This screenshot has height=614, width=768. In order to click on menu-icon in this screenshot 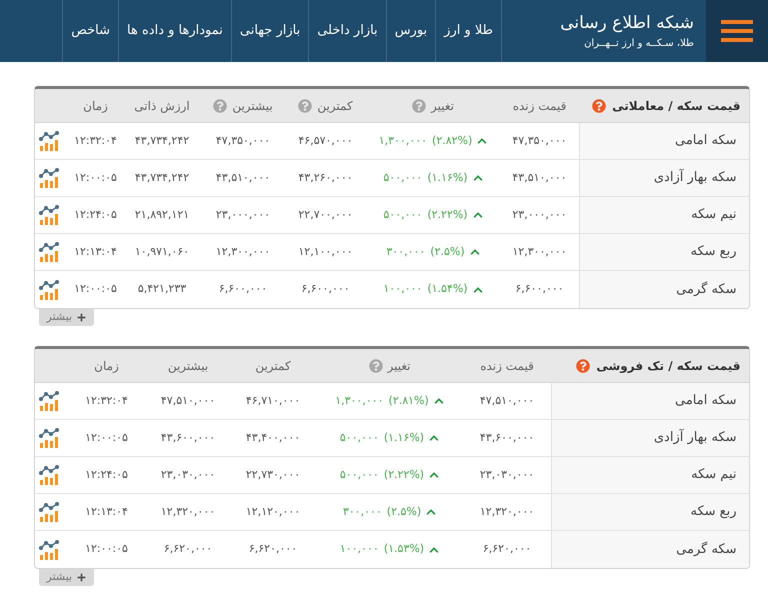, I will do `click(737, 31)`.